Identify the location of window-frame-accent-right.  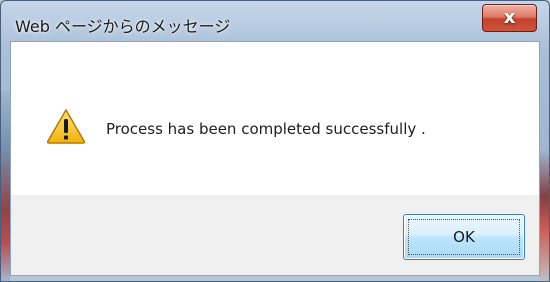
(544, 216).